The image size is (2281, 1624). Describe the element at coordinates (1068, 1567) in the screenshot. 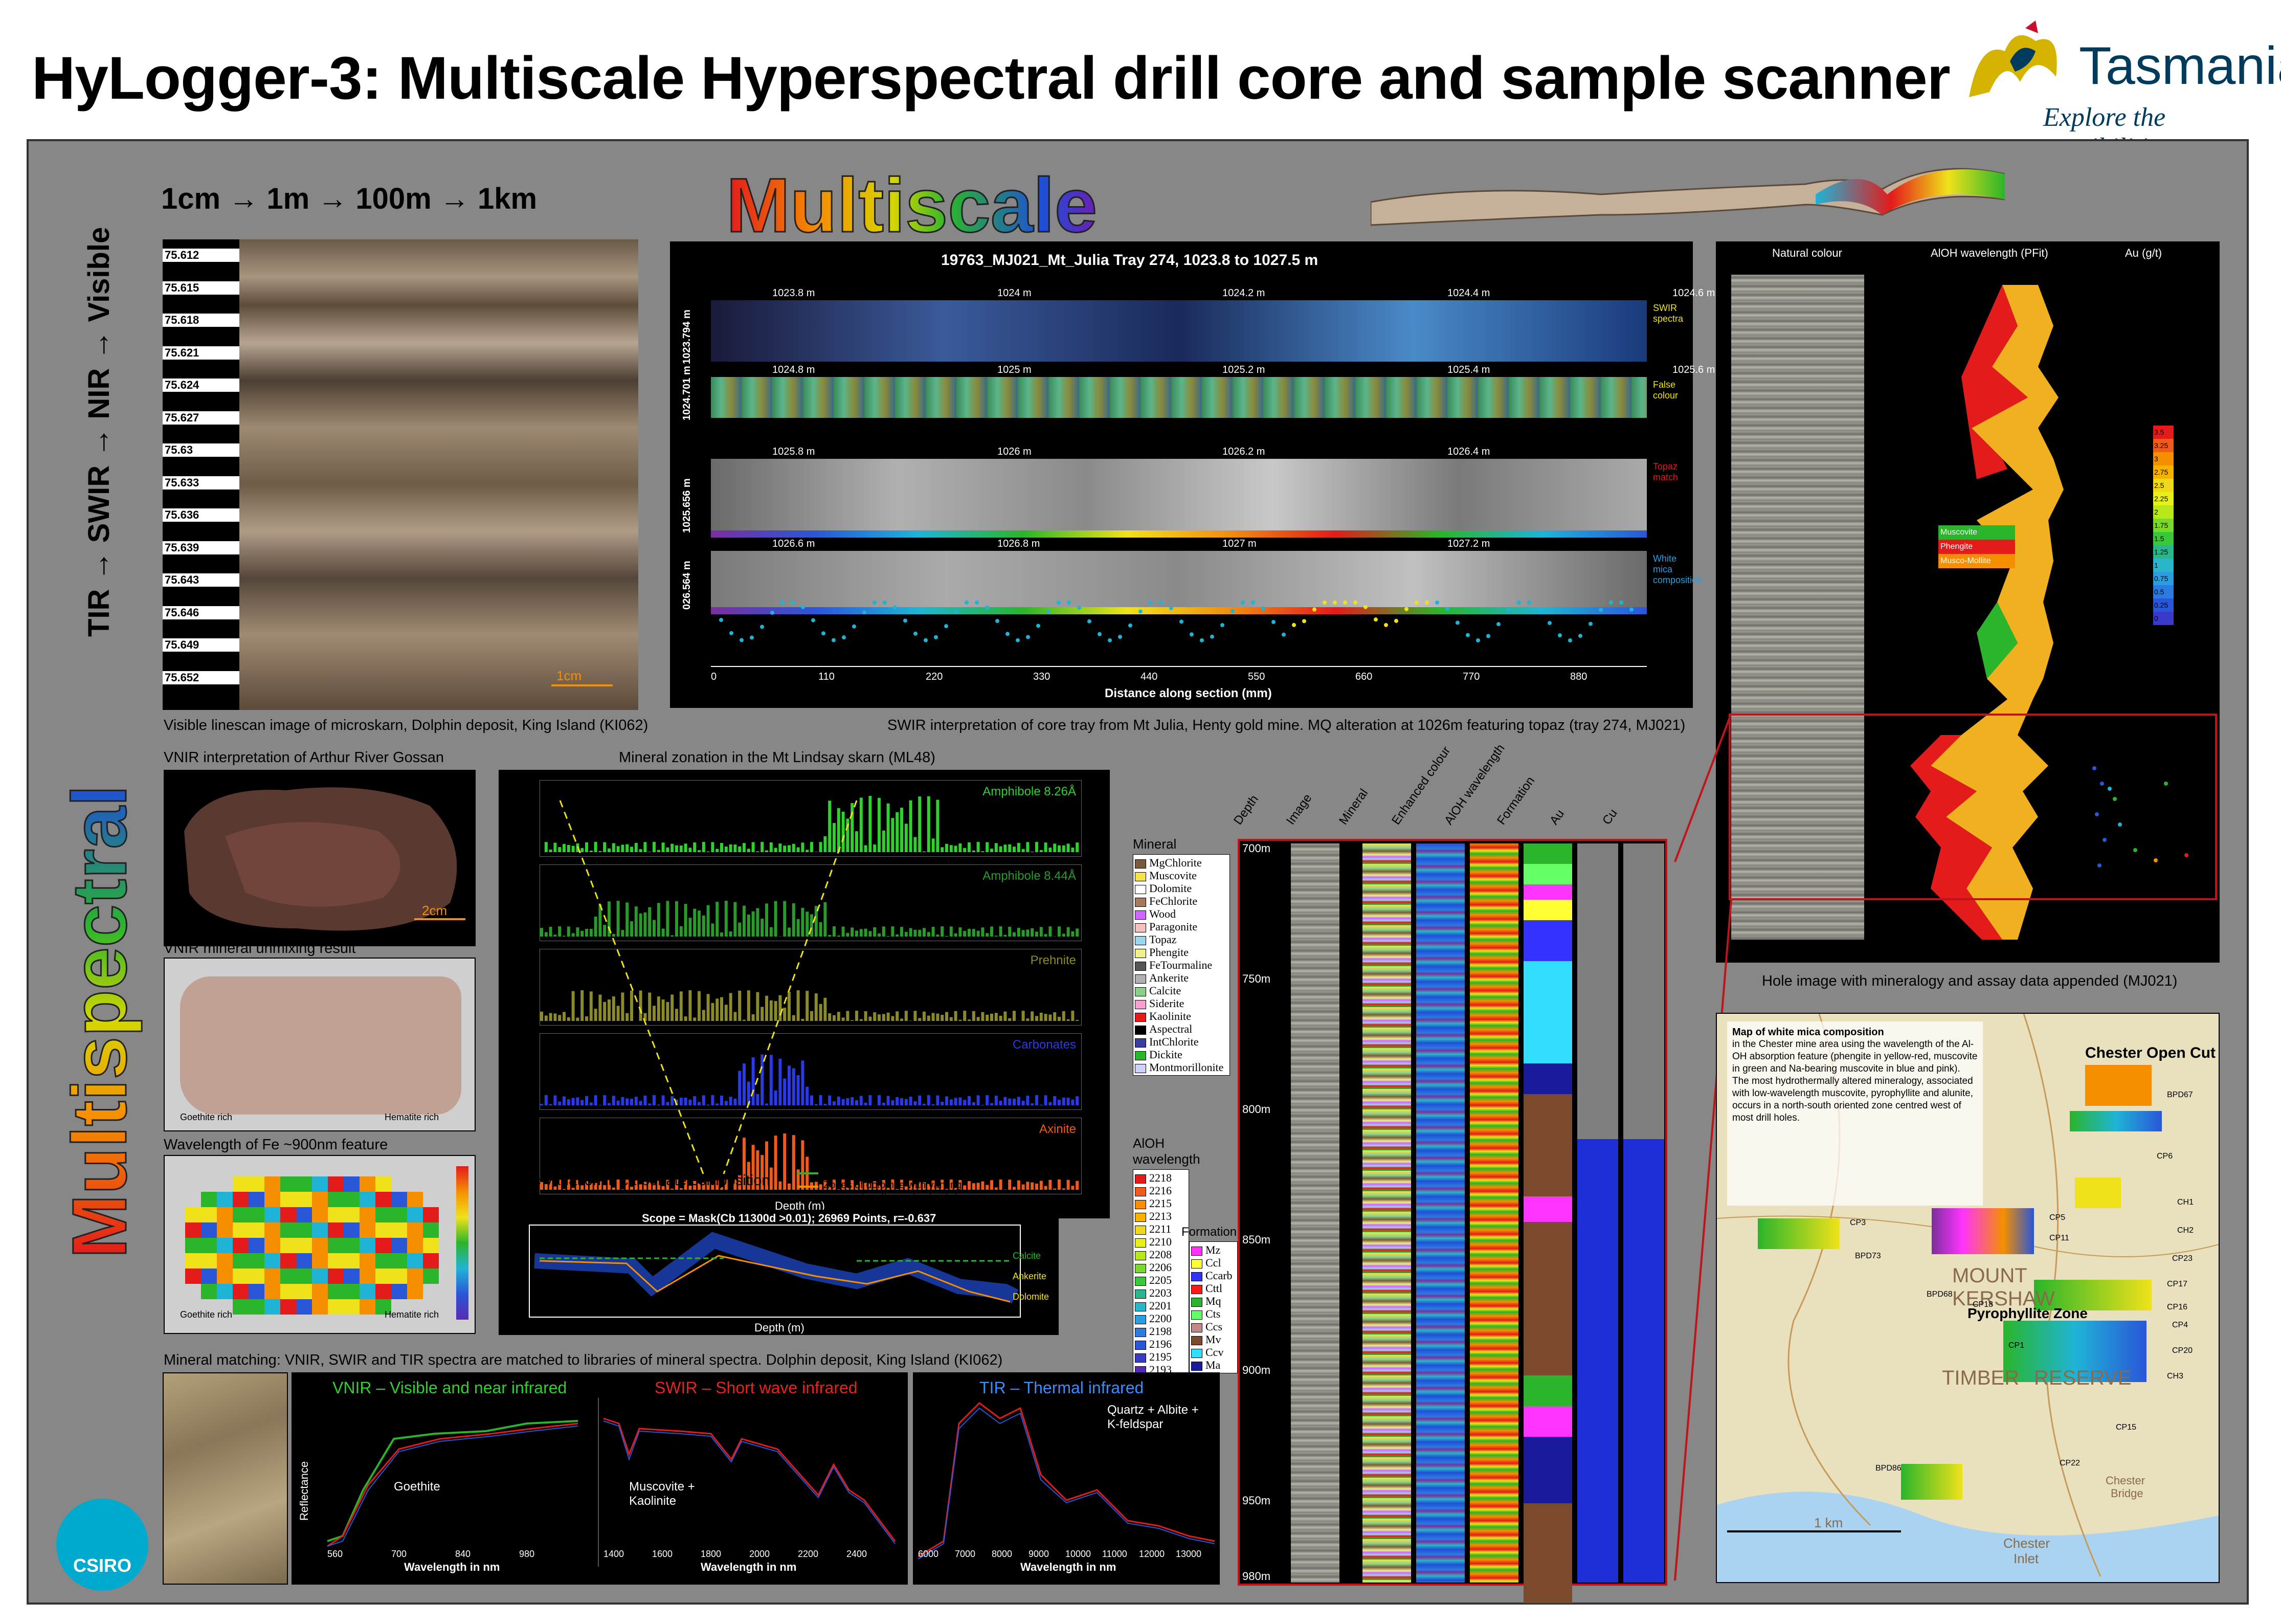

I see `spectra-tir-xlabel: Wavelength in nm` at that location.